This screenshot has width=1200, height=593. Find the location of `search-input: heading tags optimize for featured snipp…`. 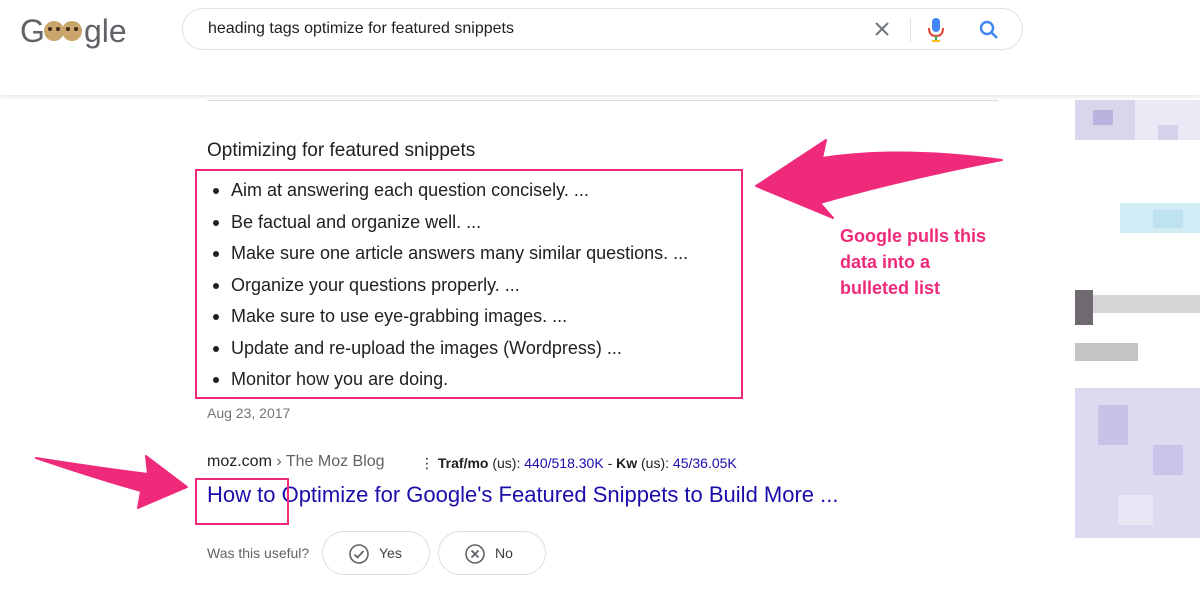

search-input: heading tags optimize for featured snipp… is located at coordinates (361, 29).